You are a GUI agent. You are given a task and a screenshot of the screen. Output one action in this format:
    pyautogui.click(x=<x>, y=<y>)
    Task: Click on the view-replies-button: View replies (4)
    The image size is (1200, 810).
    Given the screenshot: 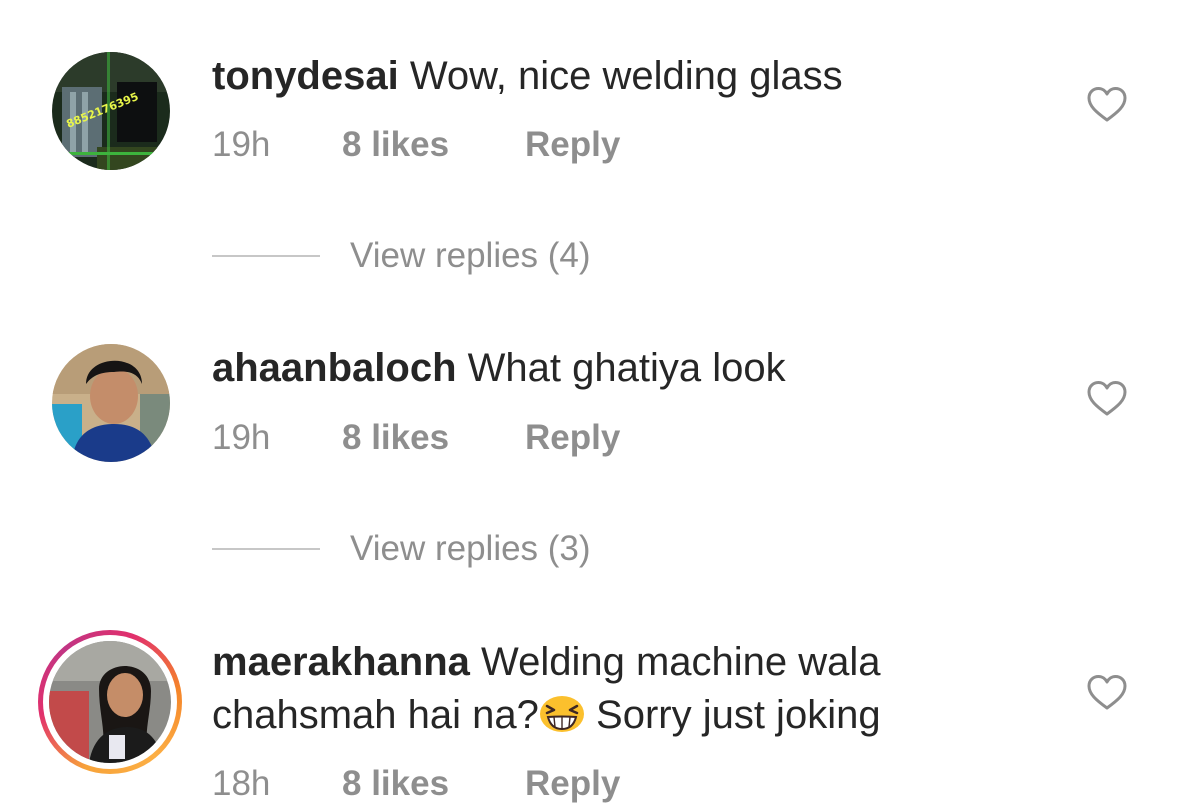 What is the action you would take?
    pyautogui.click(x=401, y=256)
    